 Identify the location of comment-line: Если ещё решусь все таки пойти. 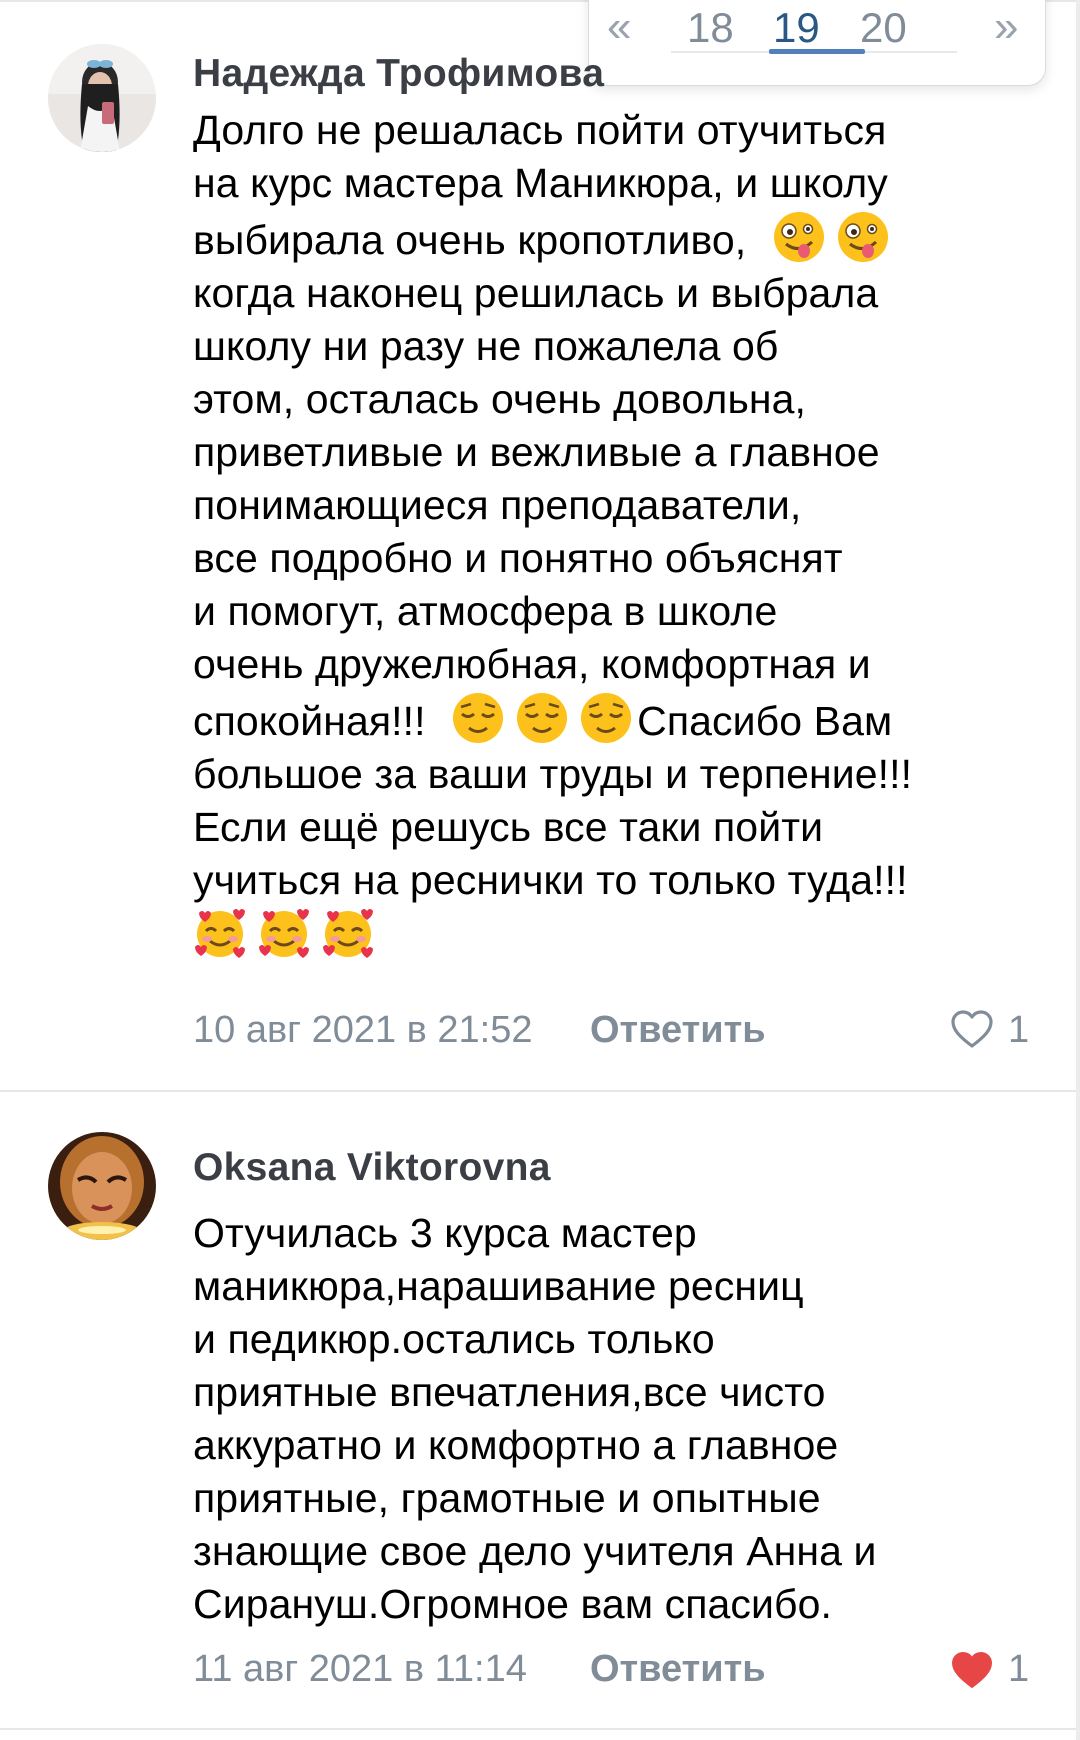
(508, 827).